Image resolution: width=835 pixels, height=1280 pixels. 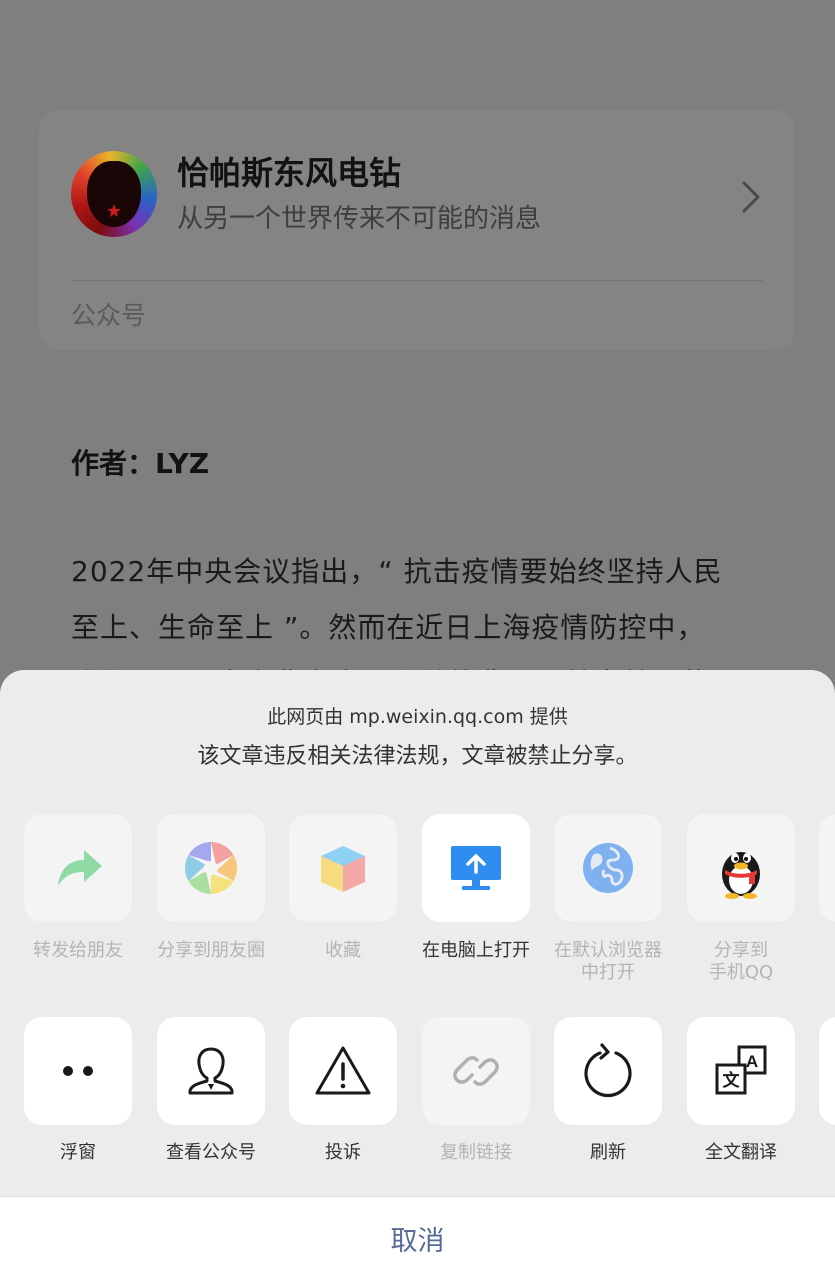 I want to click on forward-to-friend-label: 转发给朋友, so click(x=78, y=950).